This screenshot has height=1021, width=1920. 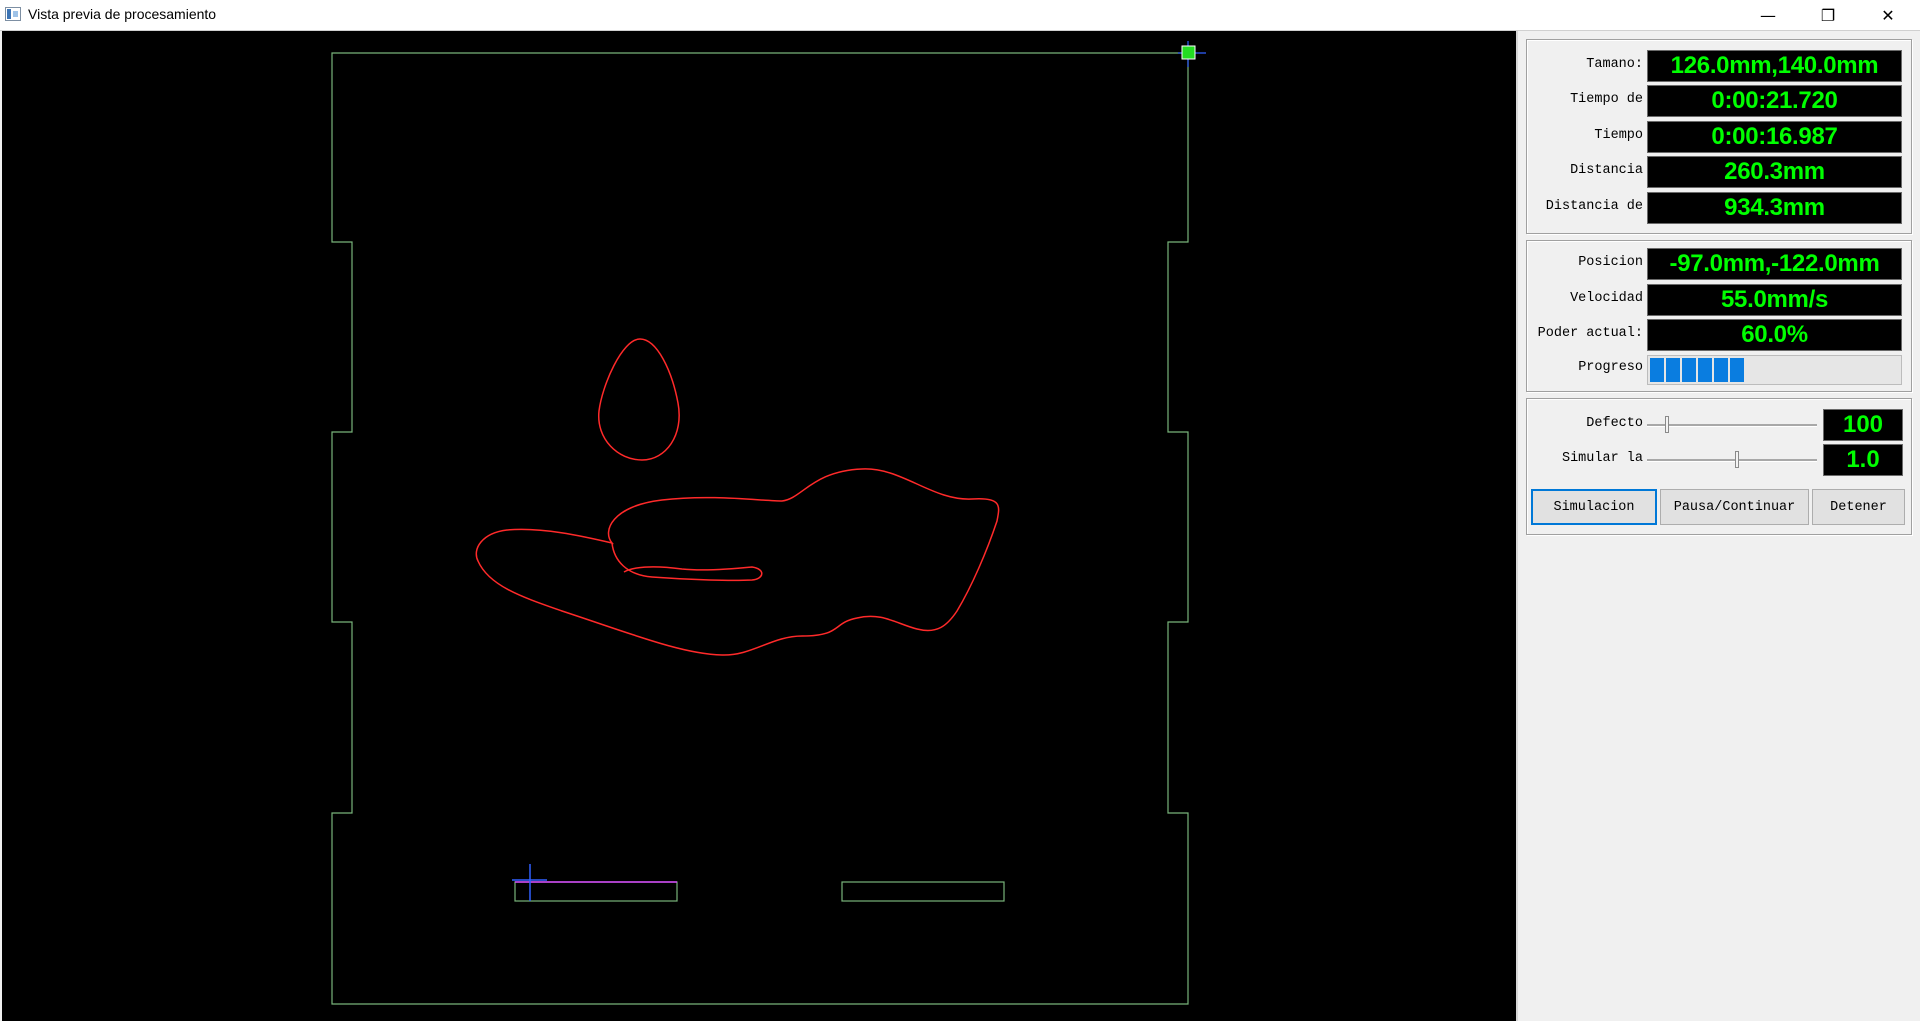 I want to click on size-row: Tamano: 126.0mm,140.0mm, so click(x=1720, y=66).